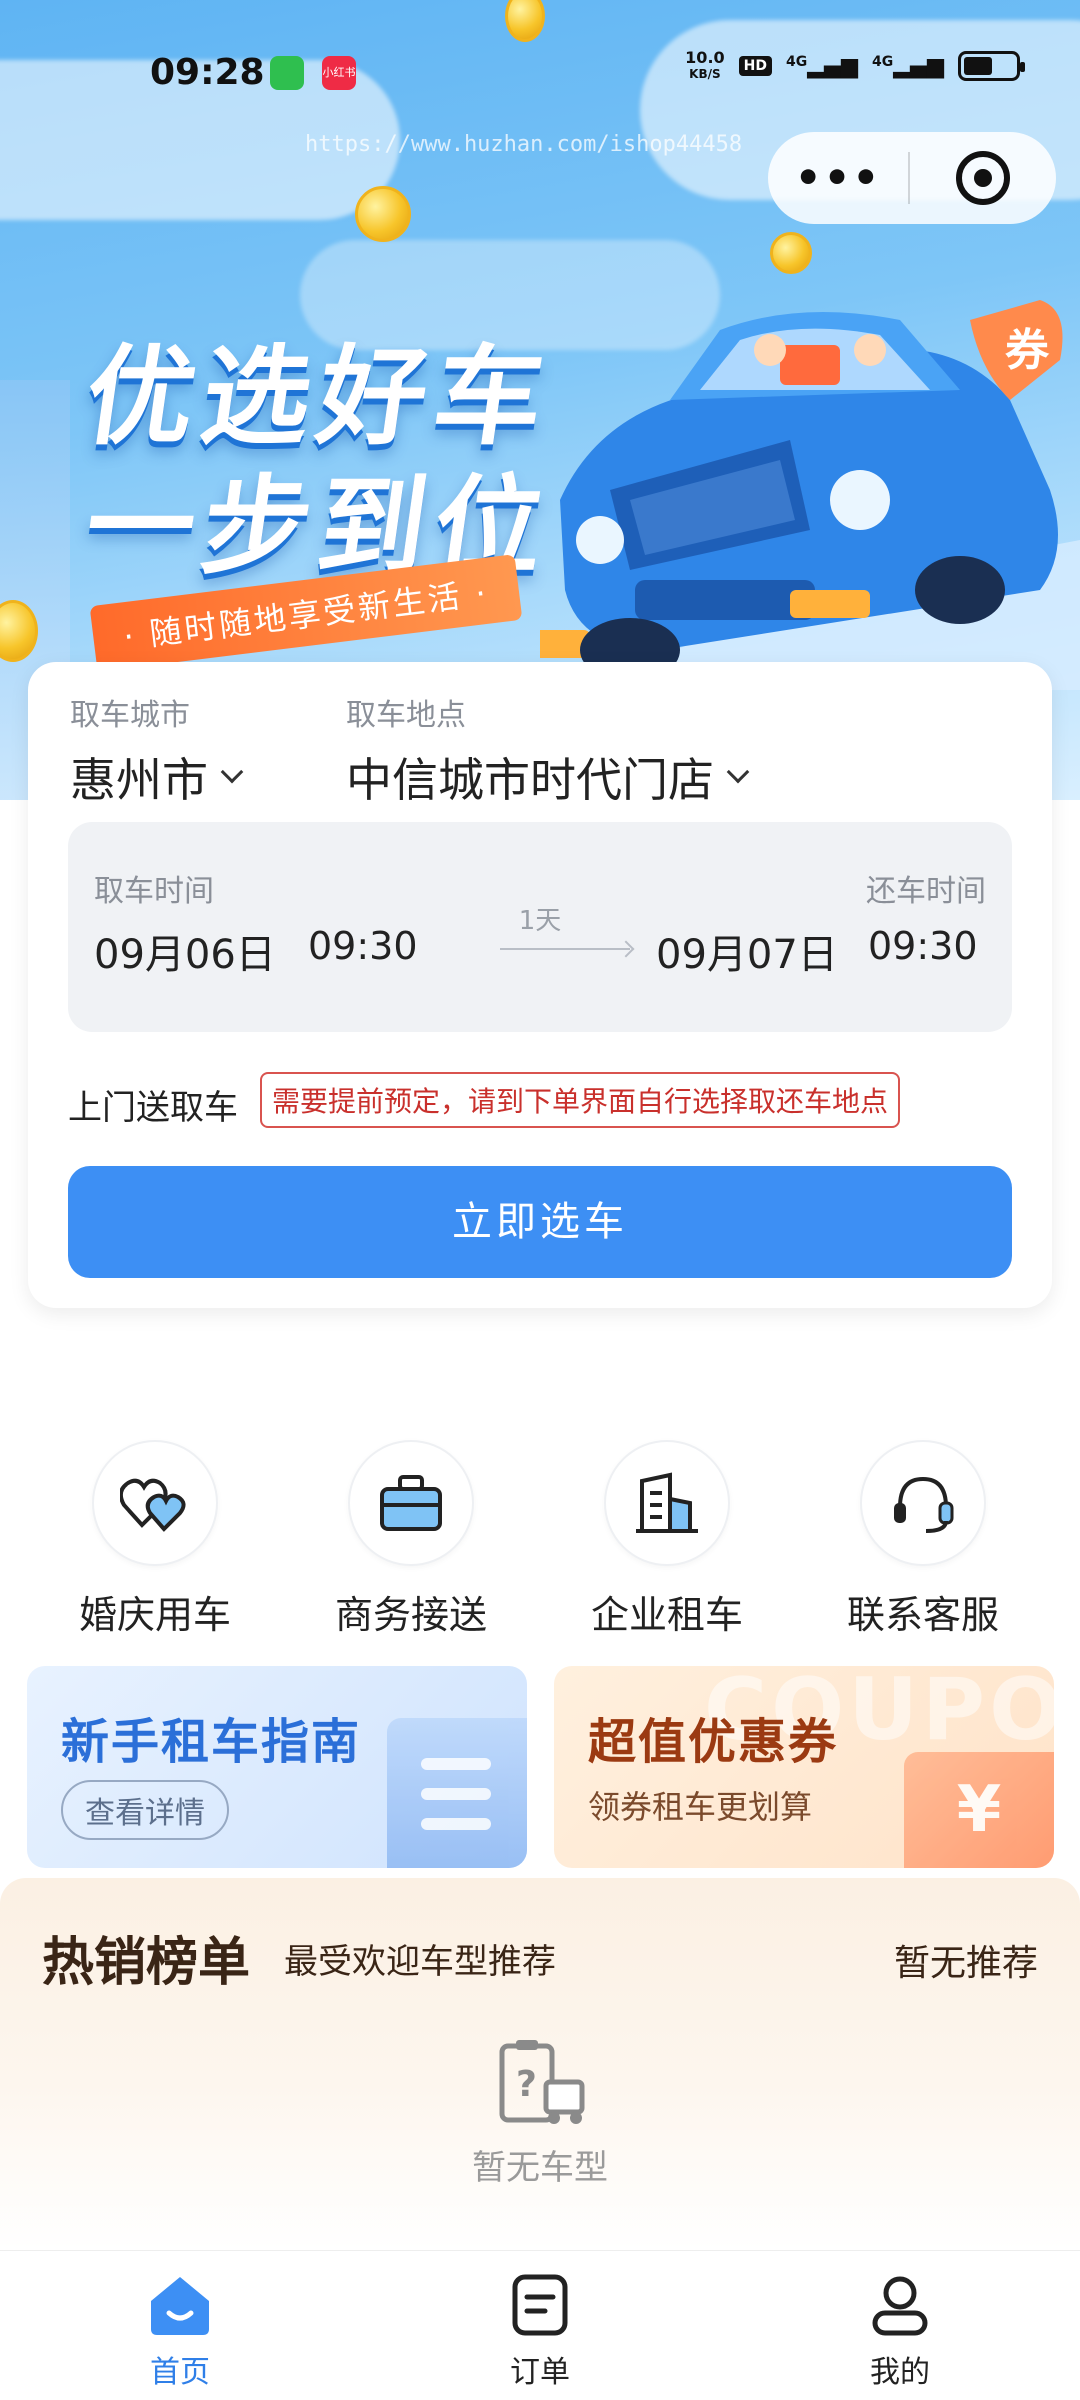 This screenshot has height=2400, width=1080. I want to click on service-enterprise: 企业租车, so click(667, 1539).